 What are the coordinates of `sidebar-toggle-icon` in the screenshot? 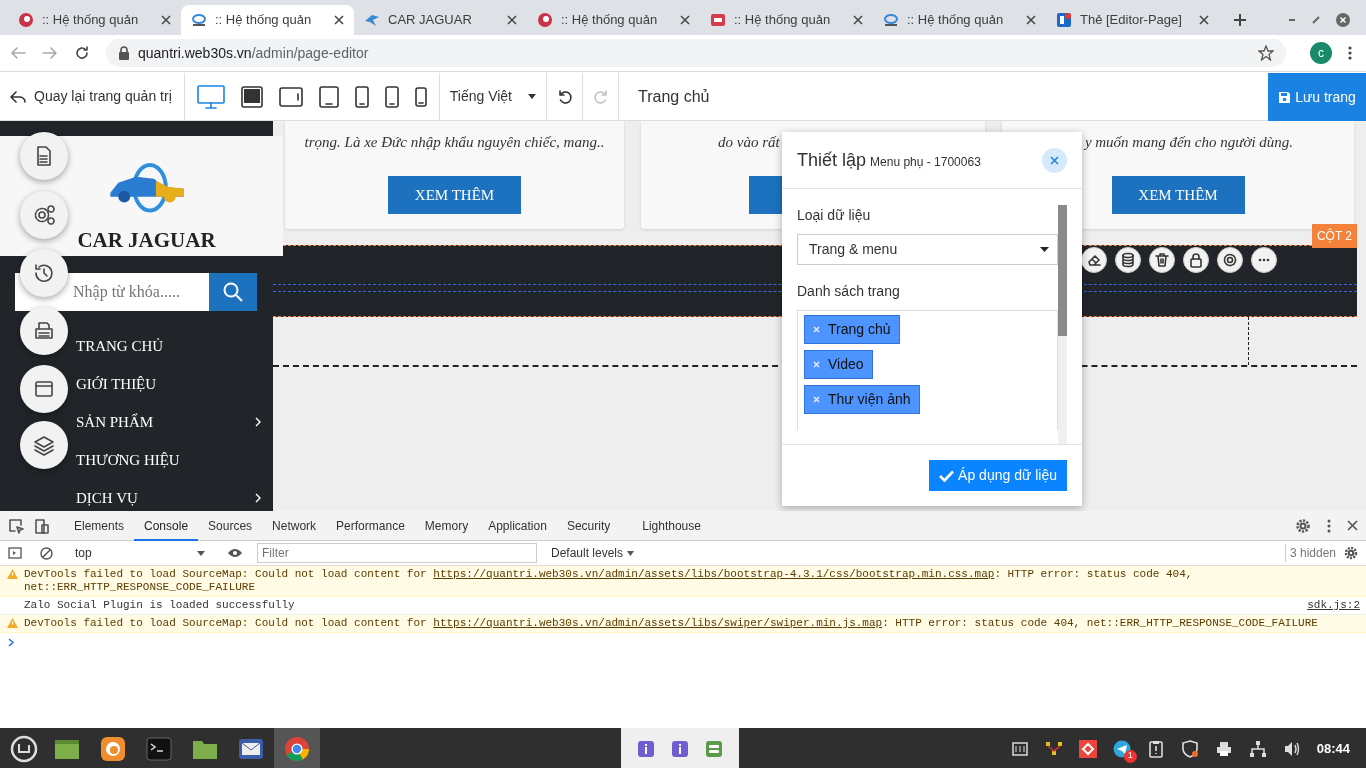 It's located at (15, 553).